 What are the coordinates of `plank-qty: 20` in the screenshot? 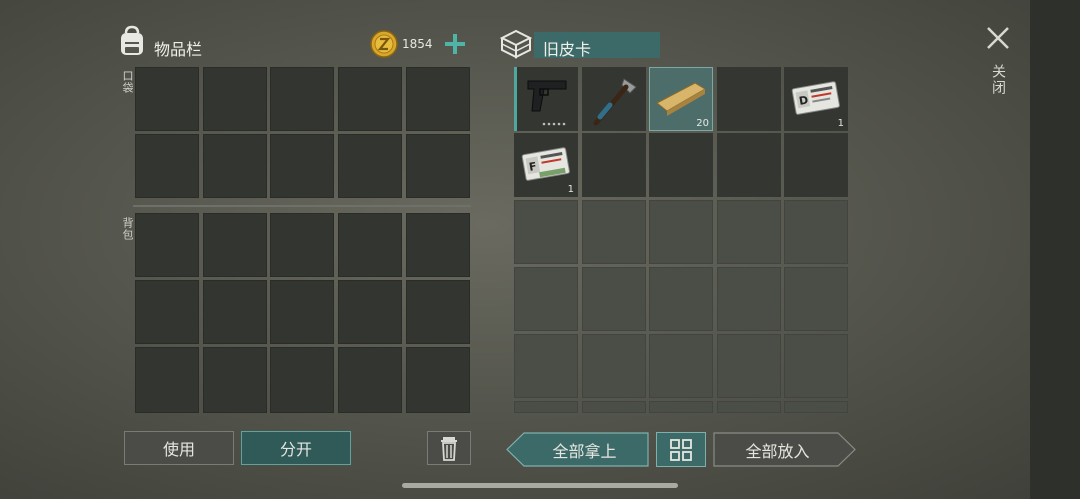 It's located at (702, 123).